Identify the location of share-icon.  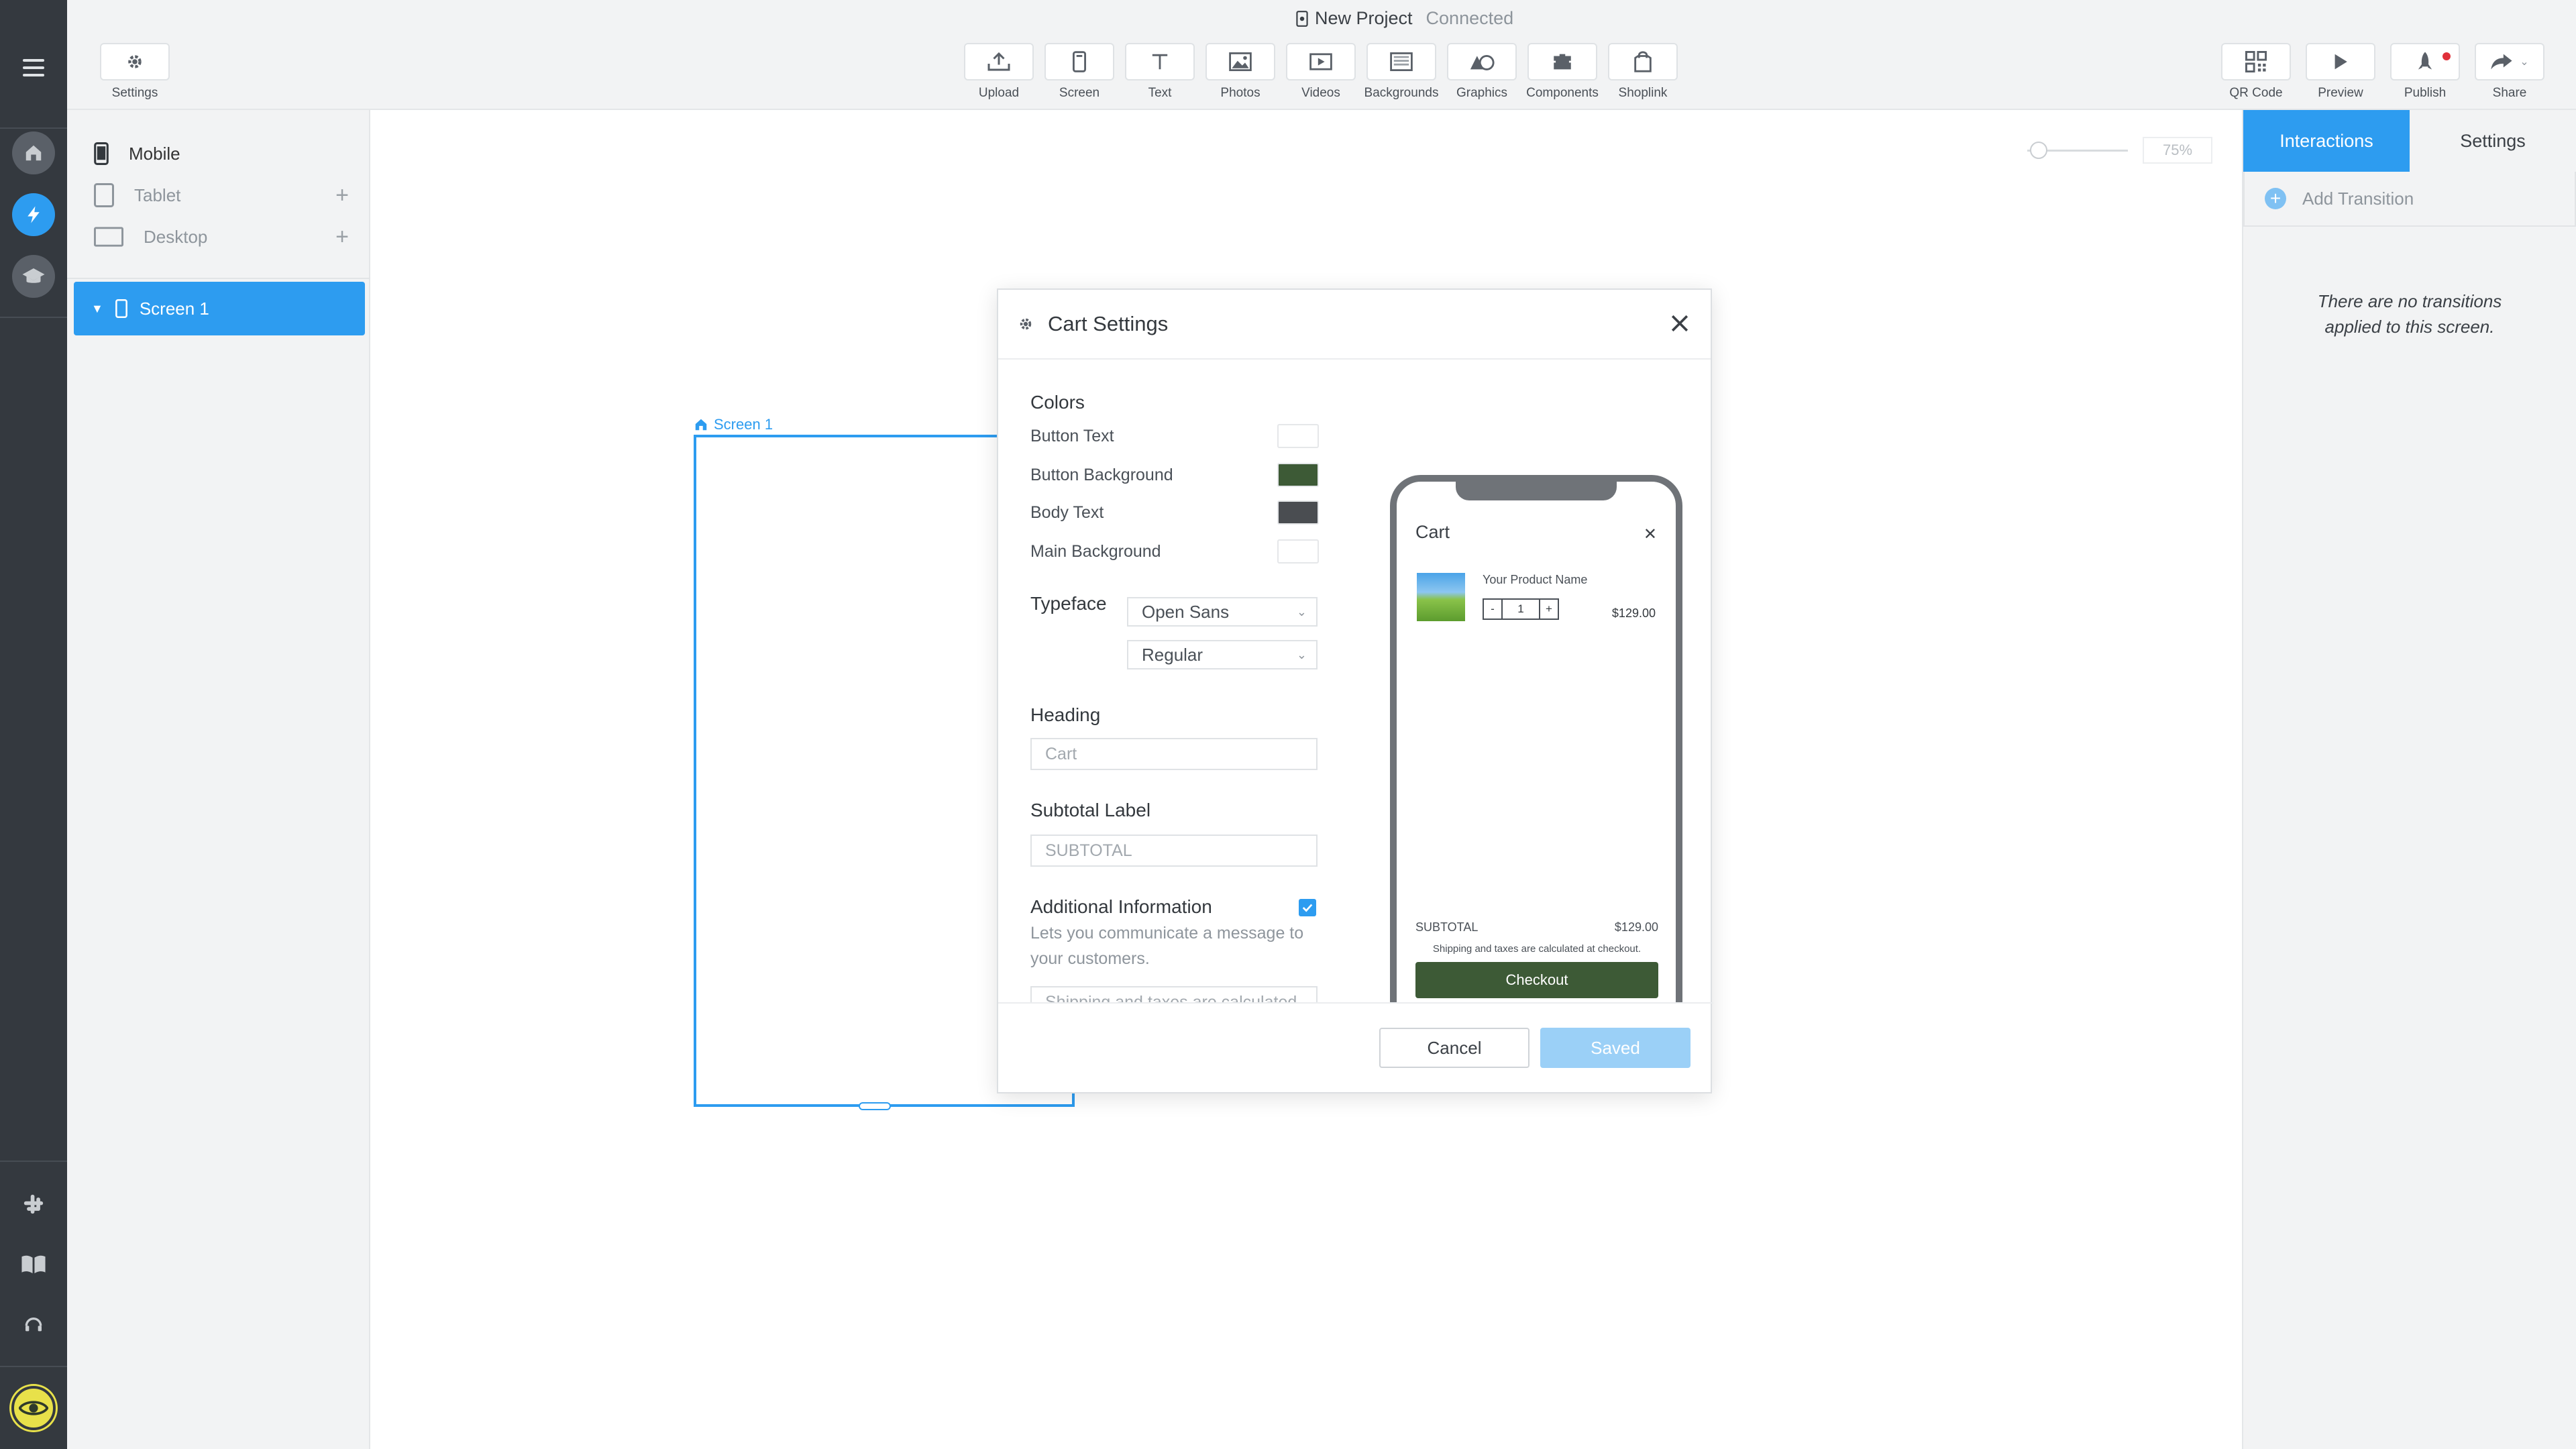
(2501, 62).